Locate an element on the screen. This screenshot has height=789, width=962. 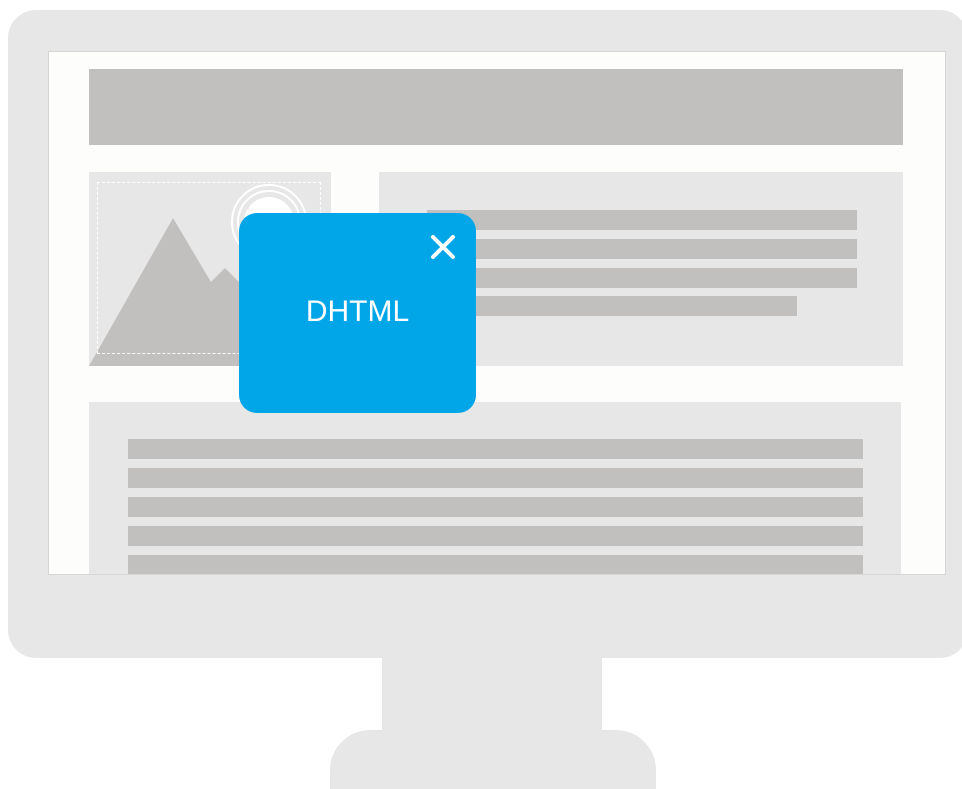
dhtml-popup: DHTML is located at coordinates (357, 313).